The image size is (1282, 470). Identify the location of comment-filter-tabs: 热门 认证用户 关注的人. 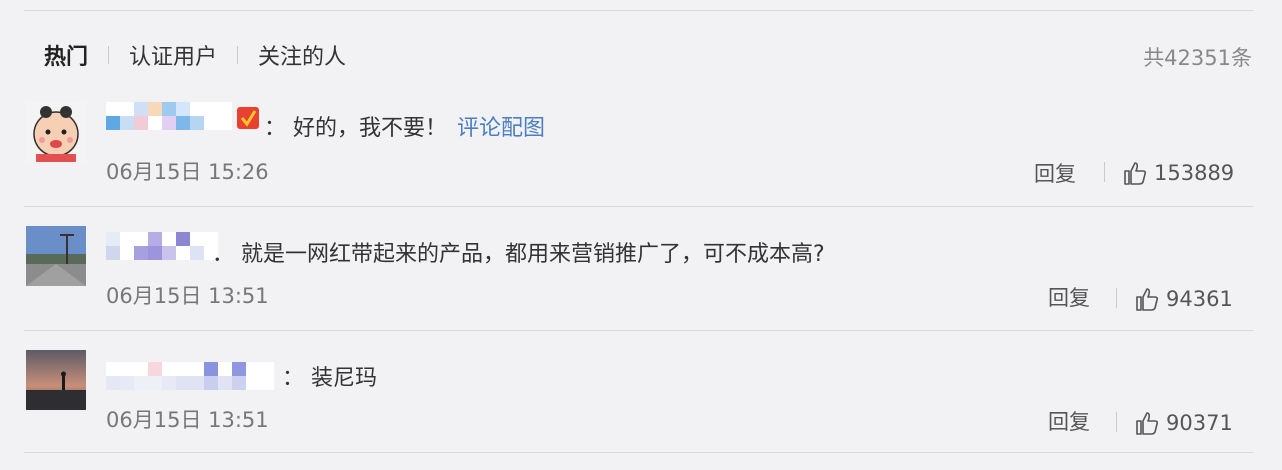
(195, 55).